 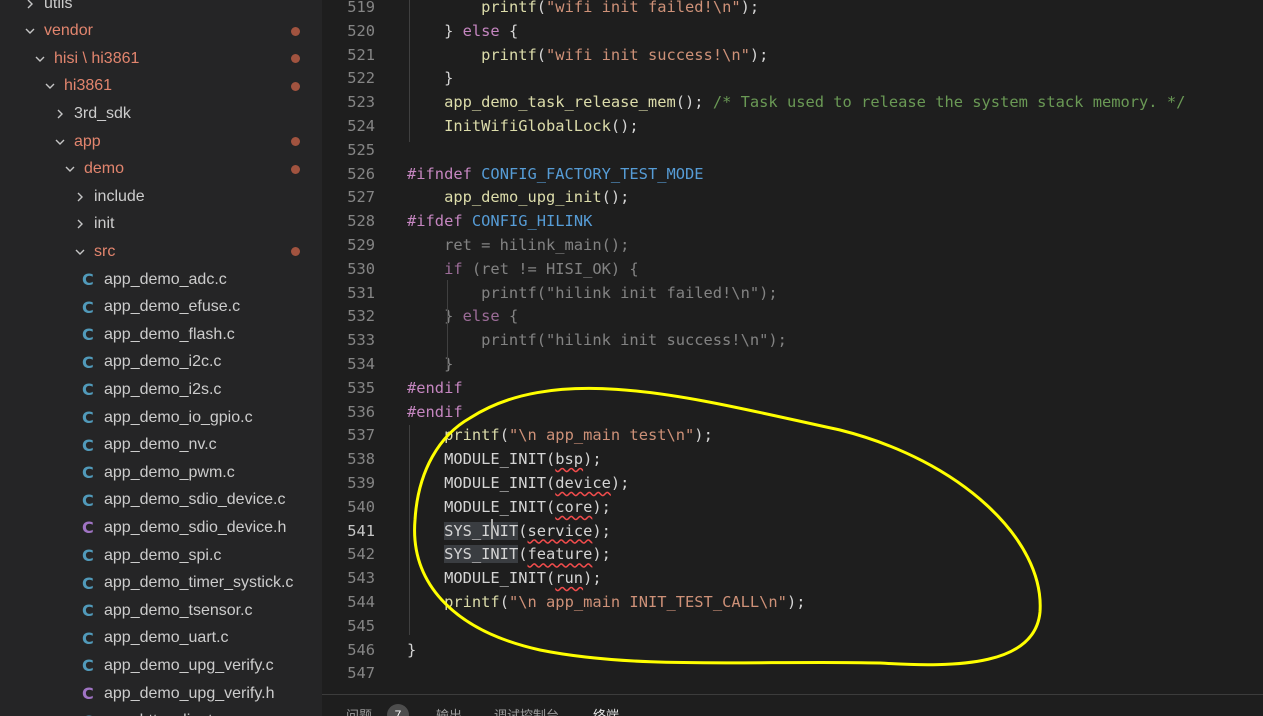 I want to click on code-token: ret = hilink_main();, so click(x=518, y=245).